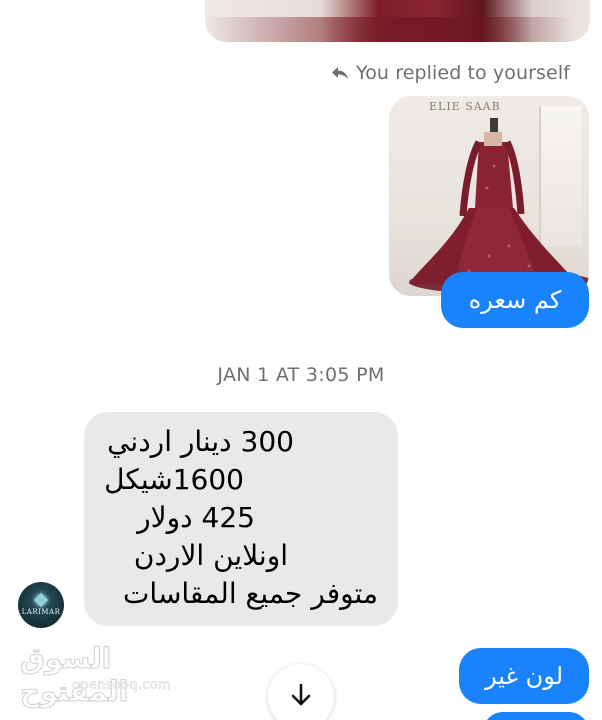 Image resolution: width=602 pixels, height=720 pixels. What do you see at coordinates (397, 29) in the screenshot?
I see `photo-floor-detail` at bounding box center [397, 29].